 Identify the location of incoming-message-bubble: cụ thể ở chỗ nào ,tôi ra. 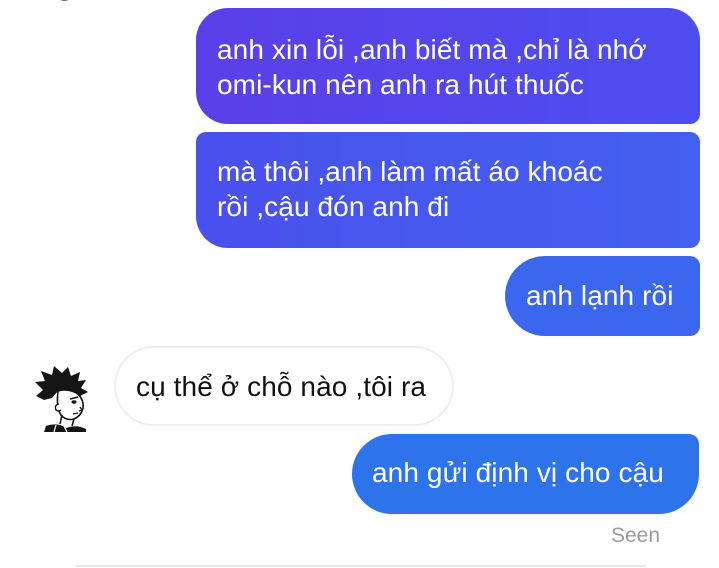
(284, 386).